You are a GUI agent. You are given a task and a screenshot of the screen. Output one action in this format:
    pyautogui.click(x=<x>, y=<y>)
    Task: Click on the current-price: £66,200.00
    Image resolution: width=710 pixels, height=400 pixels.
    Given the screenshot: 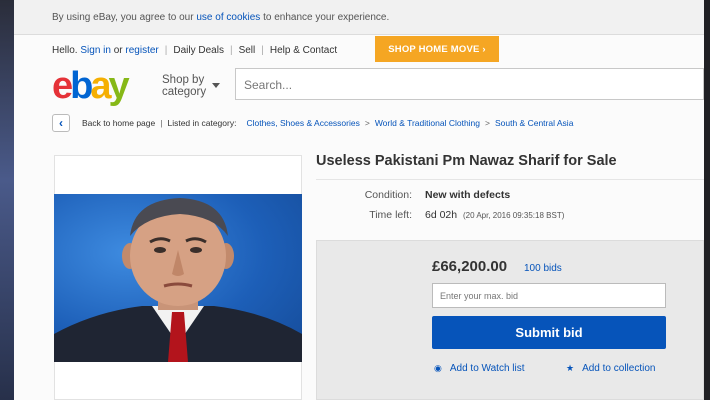 What is the action you would take?
    pyautogui.click(x=470, y=266)
    